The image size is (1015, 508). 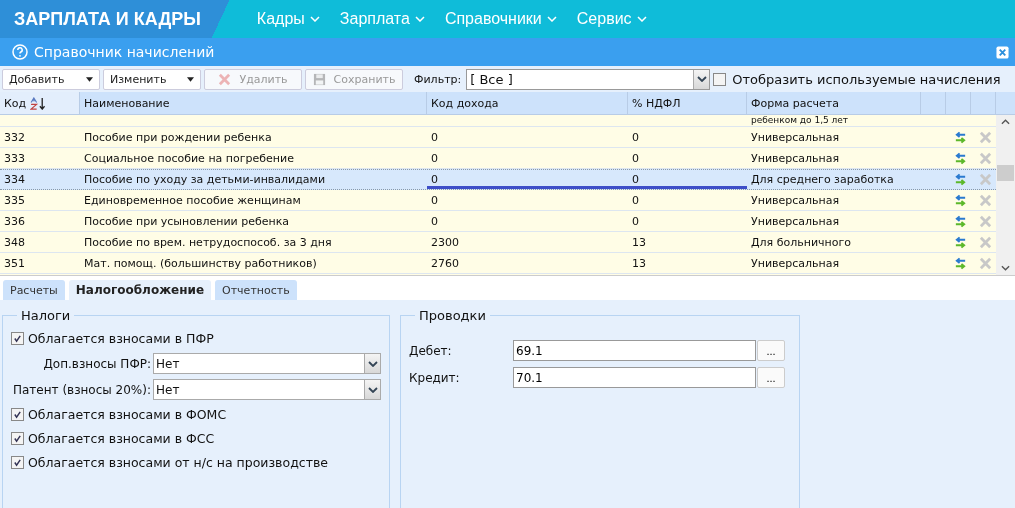 What do you see at coordinates (14, 137) in the screenshot?
I see `table-cell-text: 332` at bounding box center [14, 137].